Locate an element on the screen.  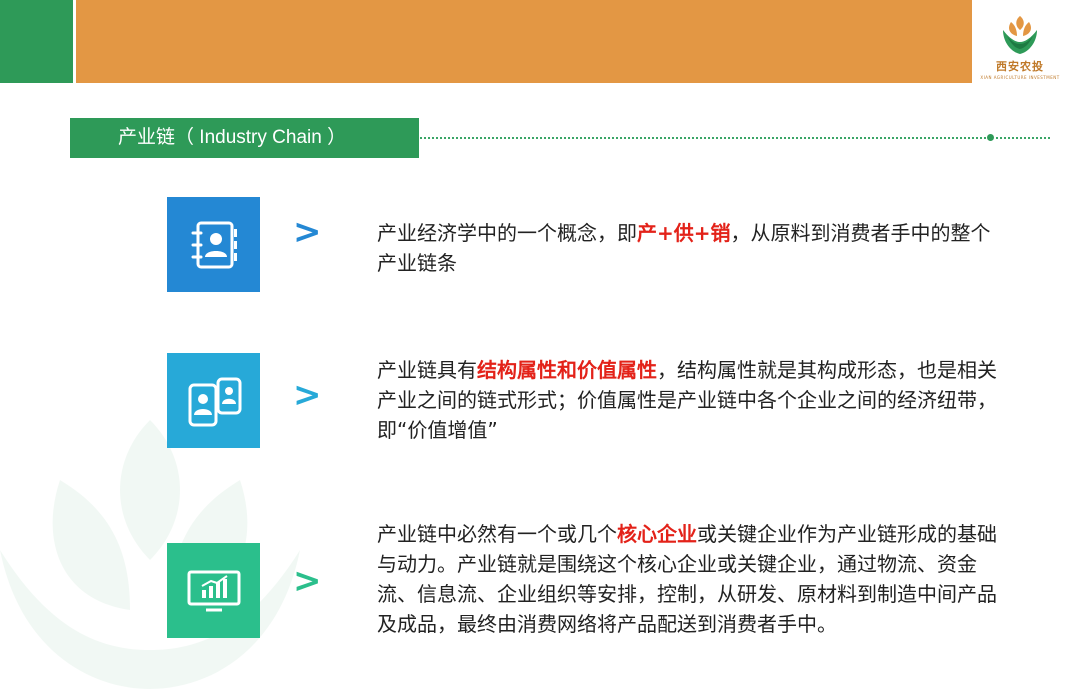
mobile-users-icon is located at coordinates (214, 401).